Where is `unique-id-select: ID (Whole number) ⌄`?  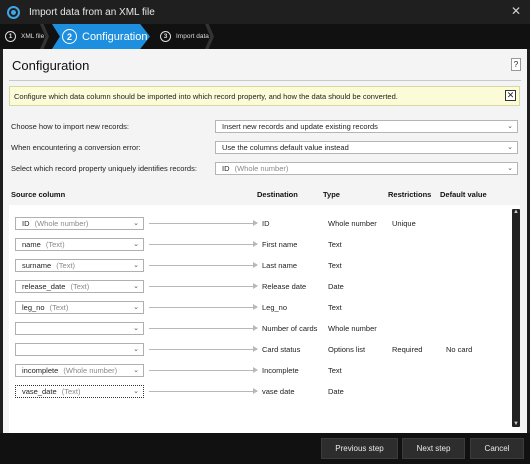 unique-id-select: ID (Whole number) ⌄ is located at coordinates (366, 168).